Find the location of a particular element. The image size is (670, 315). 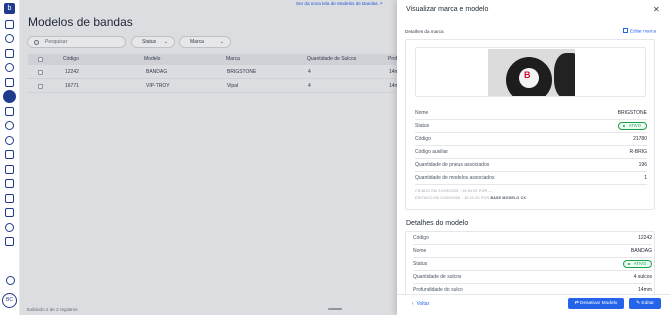

tire-icon is located at coordinates (9, 96).